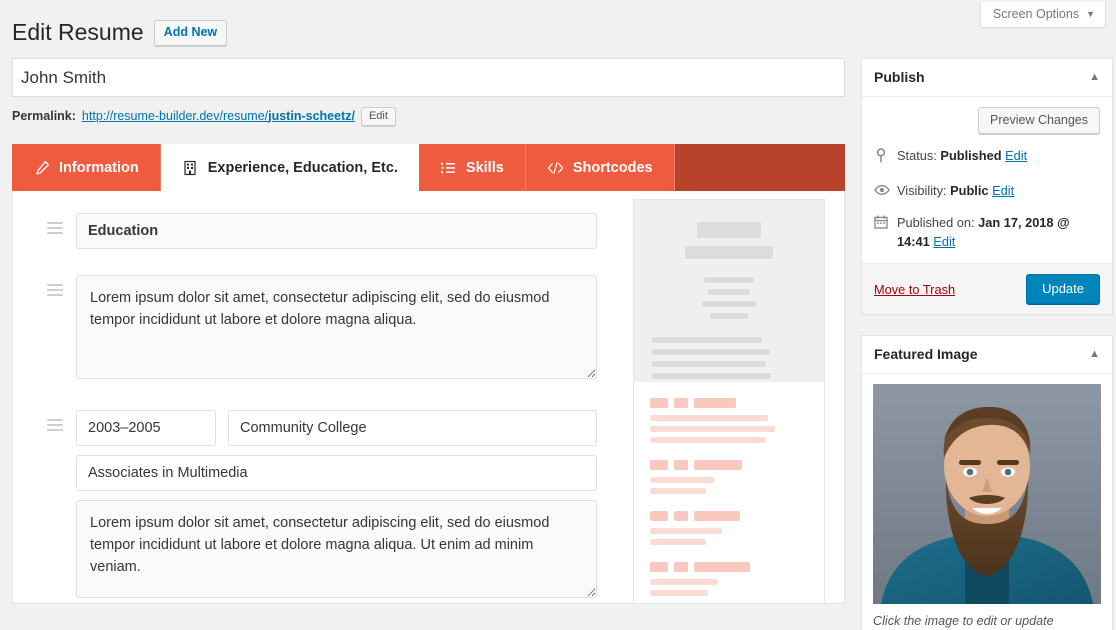 The height and width of the screenshot is (630, 1116). Describe the element at coordinates (336, 231) in the screenshot. I see `section-title-input` at that location.